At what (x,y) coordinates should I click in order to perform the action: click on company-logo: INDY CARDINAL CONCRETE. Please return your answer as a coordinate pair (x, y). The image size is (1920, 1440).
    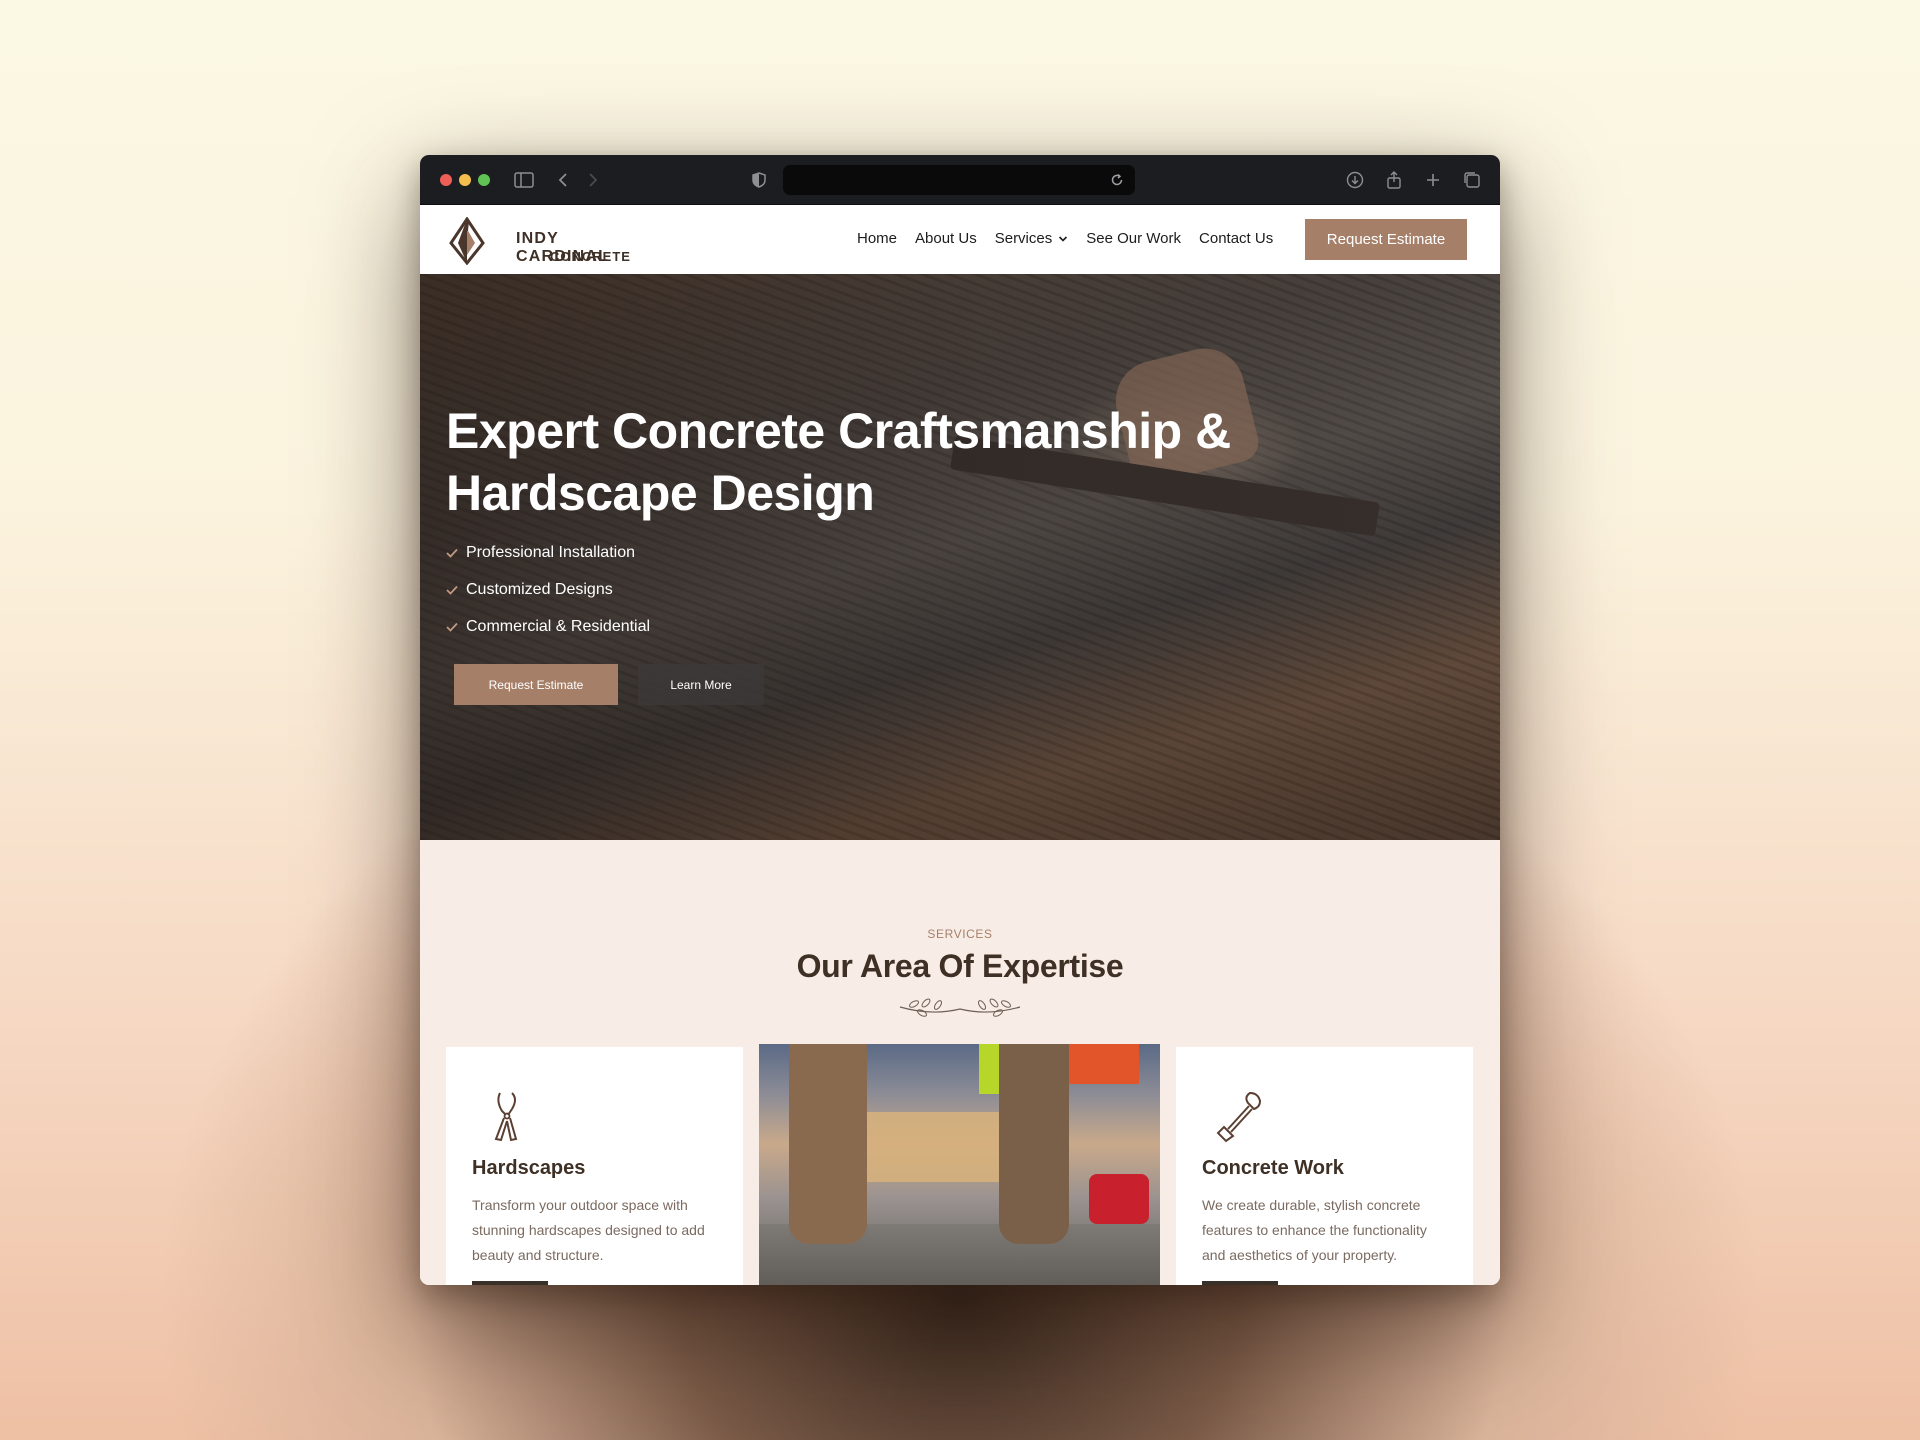
    Looking at the image, I should click on (546, 240).